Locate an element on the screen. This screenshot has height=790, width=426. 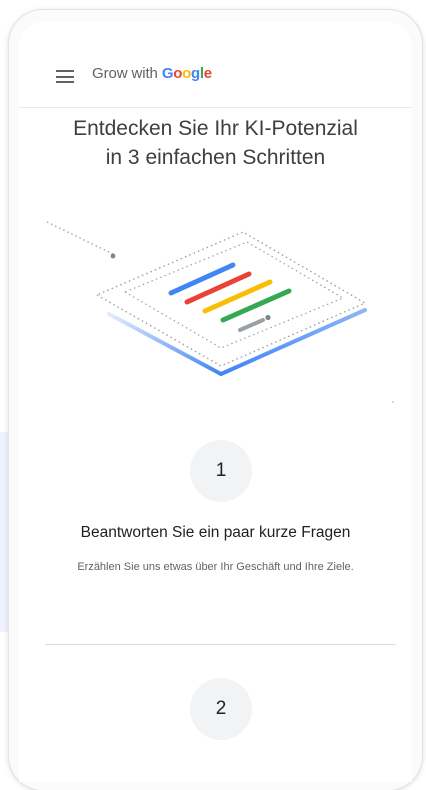
step-1-number-circle: 1 is located at coordinates (221, 471).